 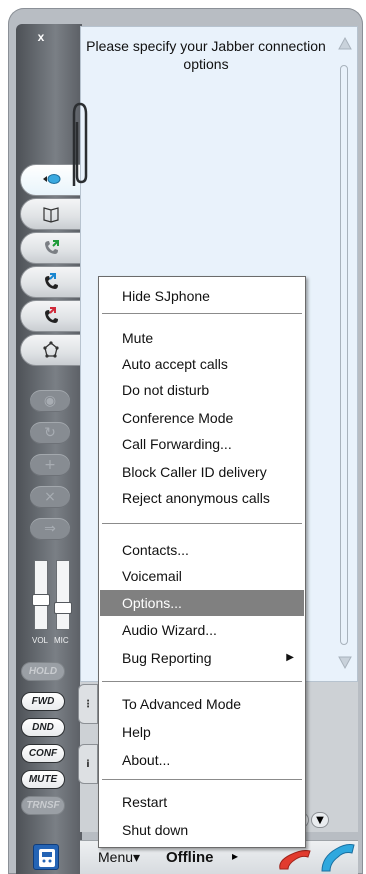 What do you see at coordinates (88, 764) in the screenshot?
I see `bottom-tab-info: i` at bounding box center [88, 764].